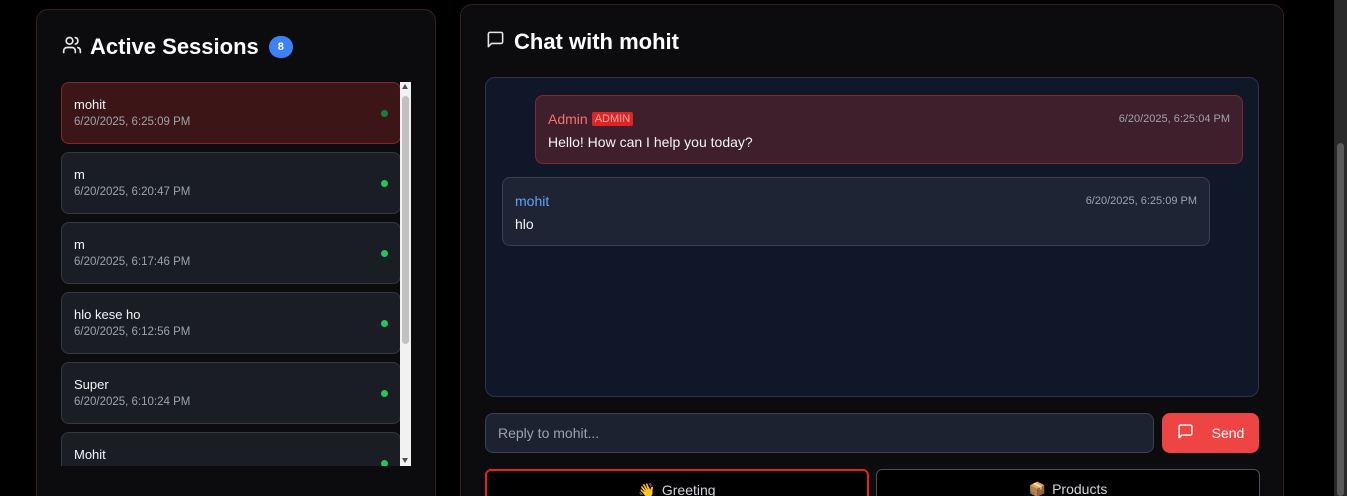  Describe the element at coordinates (174, 46) in the screenshot. I see `sessions-title: Active Sessions` at that location.